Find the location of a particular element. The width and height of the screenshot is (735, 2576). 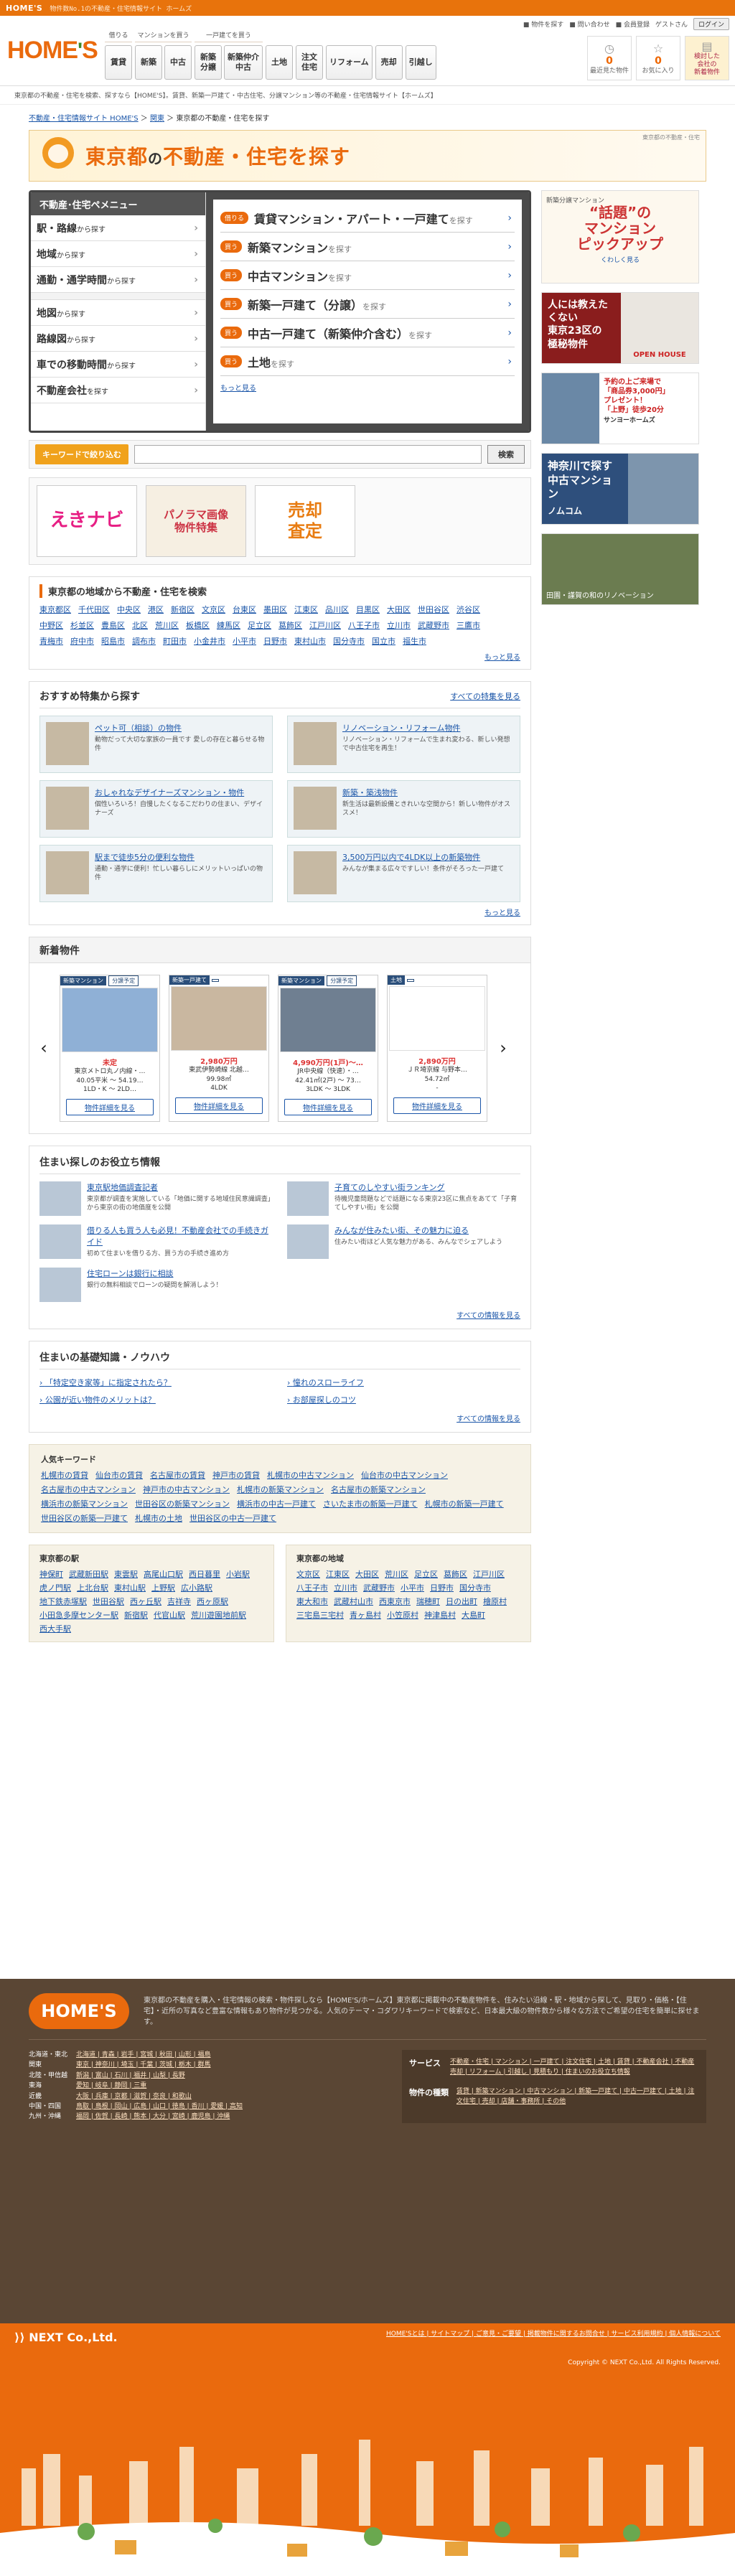

city-link: 府中市 is located at coordinates (82, 641).